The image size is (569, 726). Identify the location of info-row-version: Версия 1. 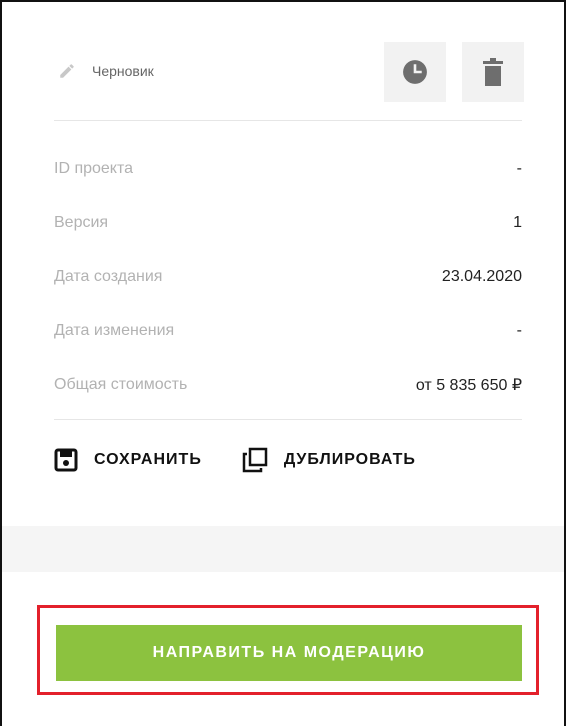
(288, 223).